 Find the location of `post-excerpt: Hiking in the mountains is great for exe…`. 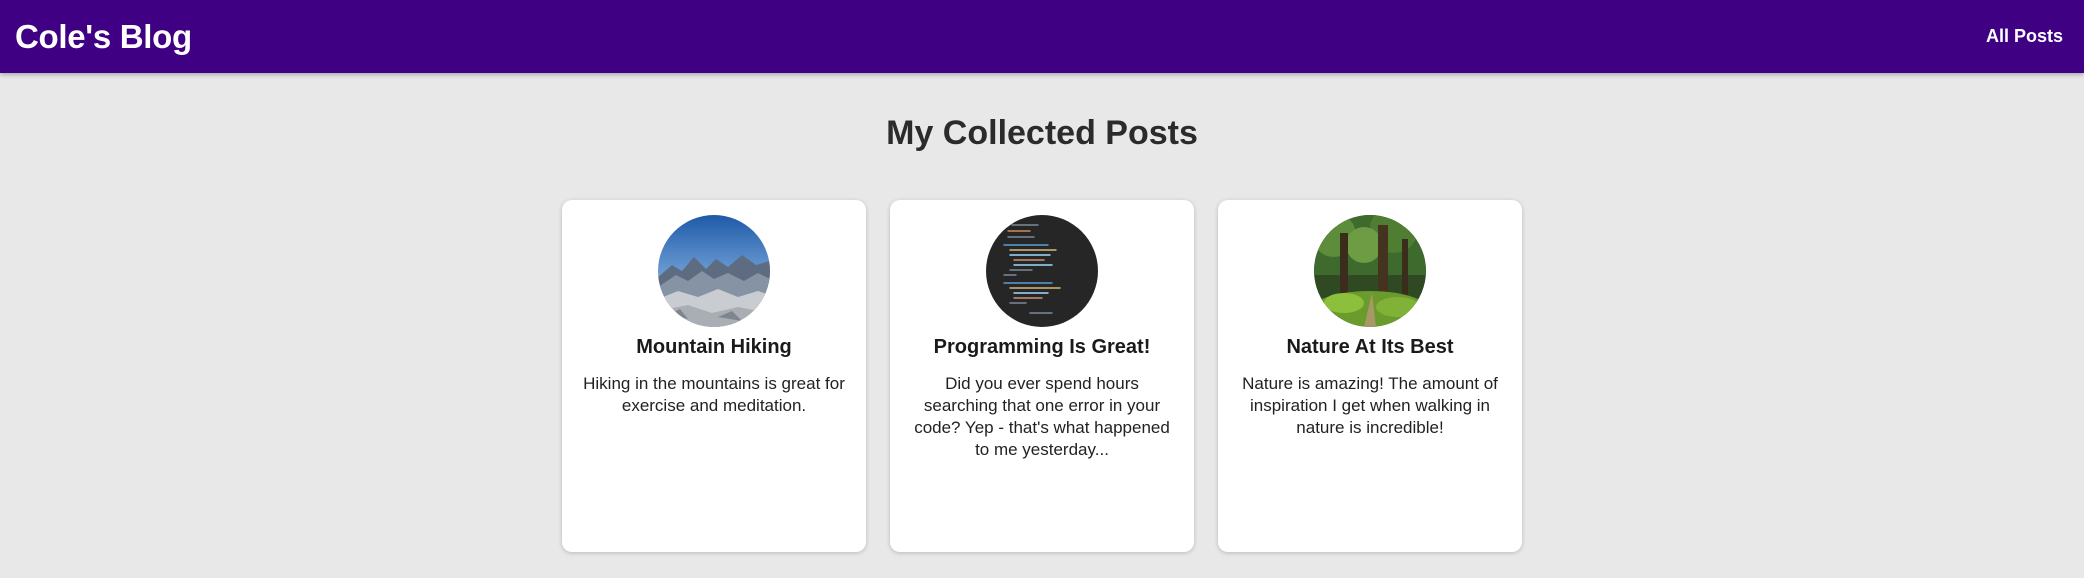

post-excerpt: Hiking in the mountains is great for exe… is located at coordinates (714, 394).